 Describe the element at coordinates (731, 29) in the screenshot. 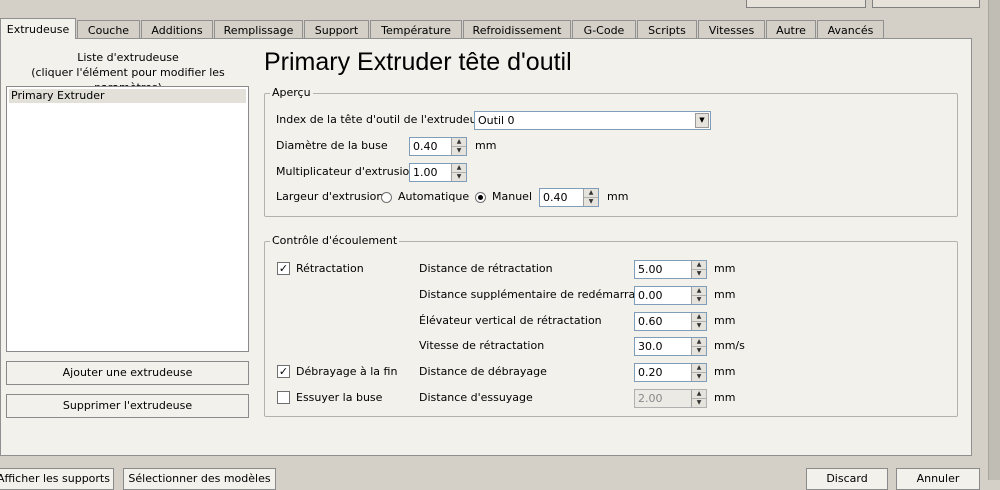

I see `tab-vitesses: Vitesses` at that location.